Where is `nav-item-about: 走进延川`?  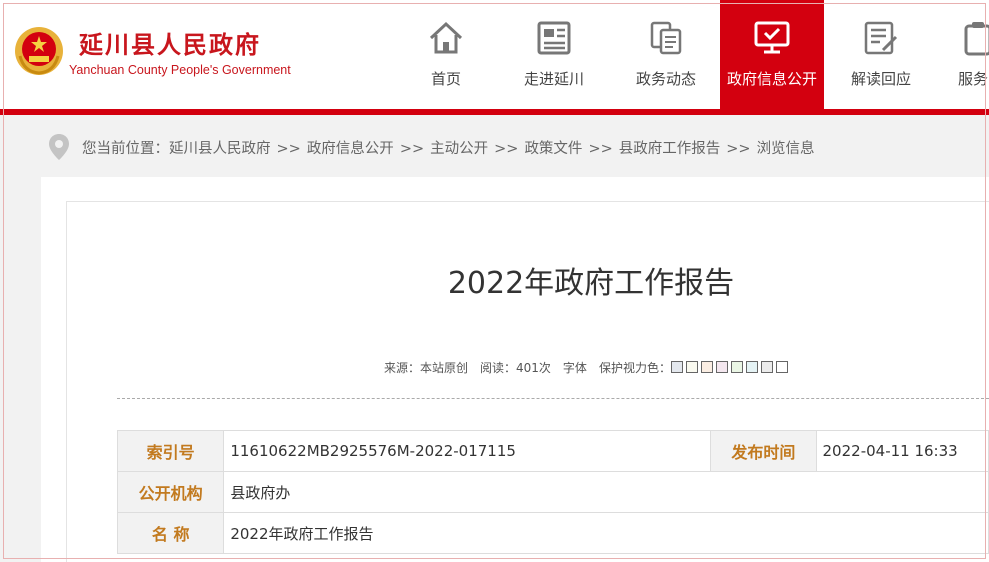
nav-item-about: 走进延川 is located at coordinates (554, 54).